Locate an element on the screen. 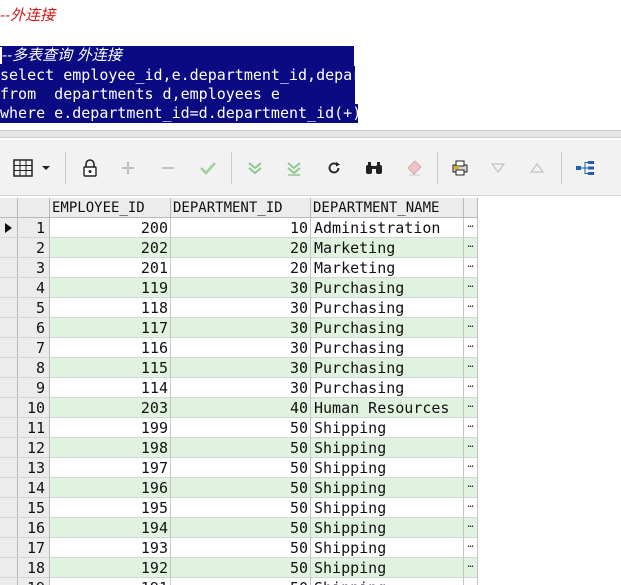 This screenshot has height=585, width=621. cell-employee-id: 203 is located at coordinates (110, 408).